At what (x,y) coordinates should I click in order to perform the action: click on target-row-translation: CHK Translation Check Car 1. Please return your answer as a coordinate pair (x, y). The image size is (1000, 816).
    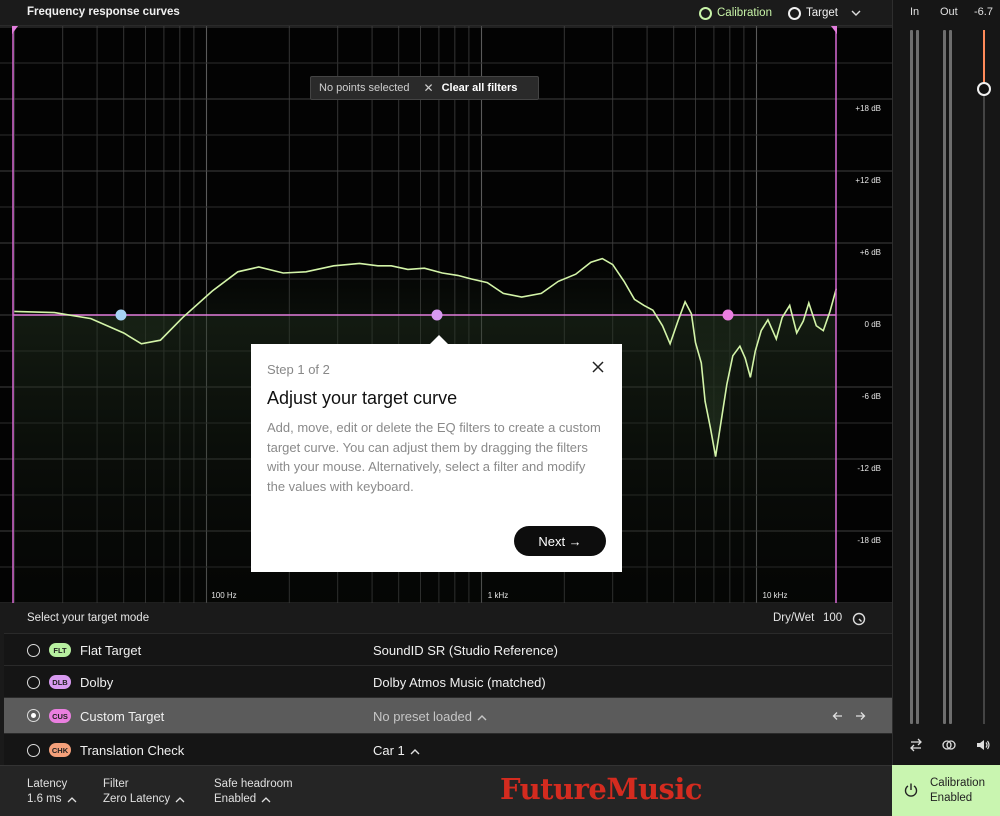
    Looking at the image, I should click on (448, 749).